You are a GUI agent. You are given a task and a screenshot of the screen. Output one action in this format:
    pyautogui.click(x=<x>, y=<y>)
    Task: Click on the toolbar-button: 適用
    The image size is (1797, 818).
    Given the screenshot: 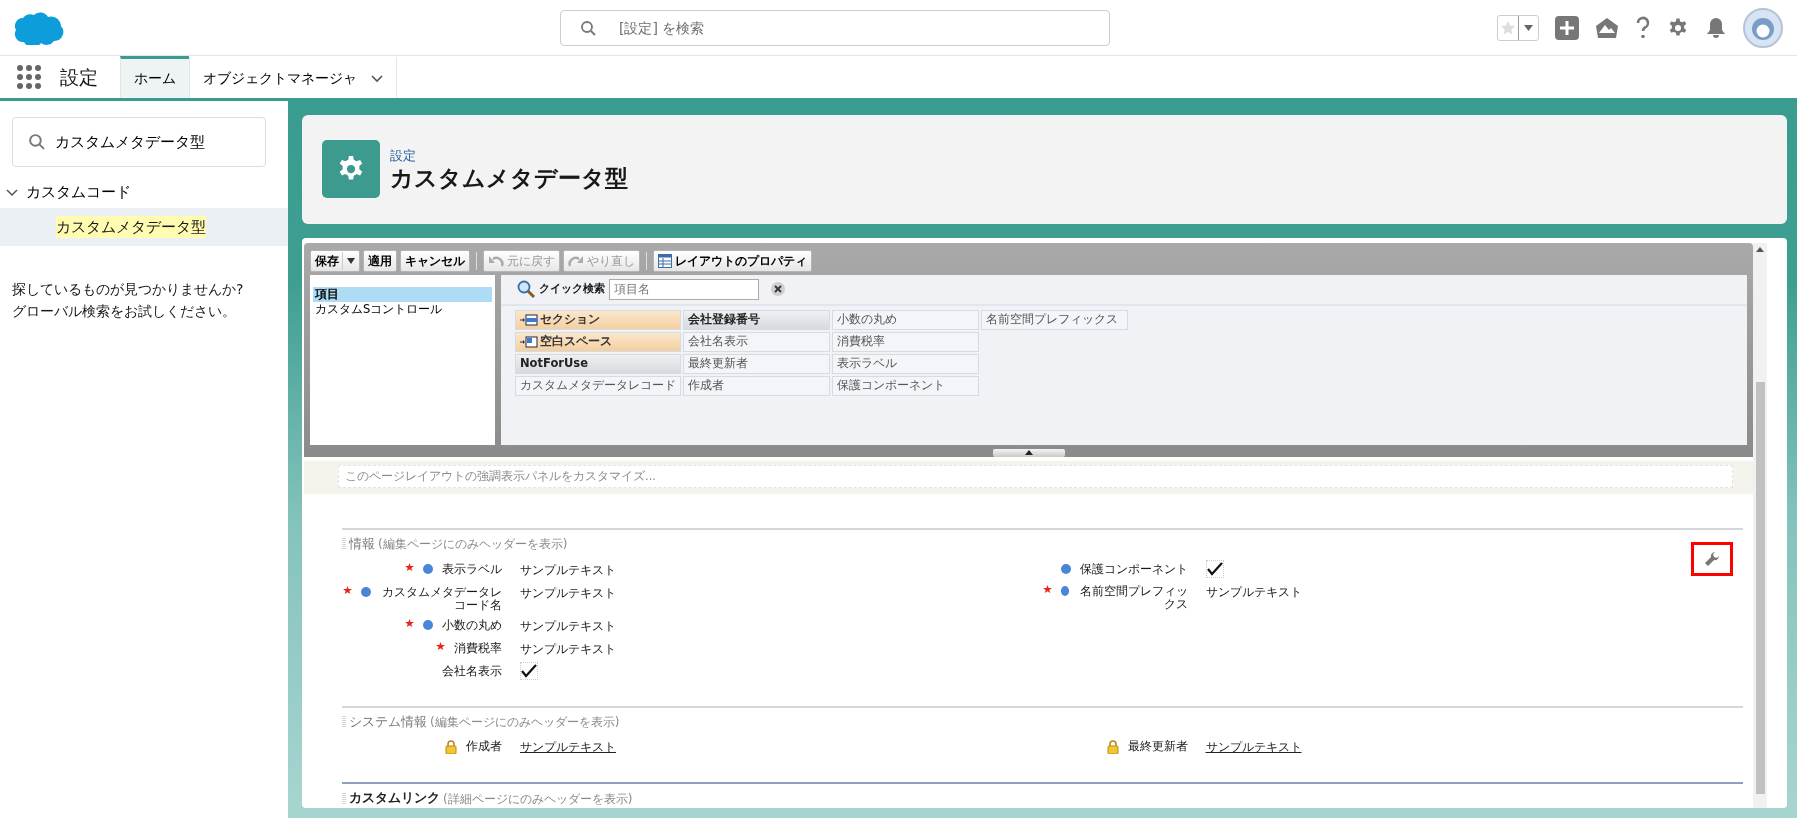 What is the action you would take?
    pyautogui.click(x=380, y=260)
    